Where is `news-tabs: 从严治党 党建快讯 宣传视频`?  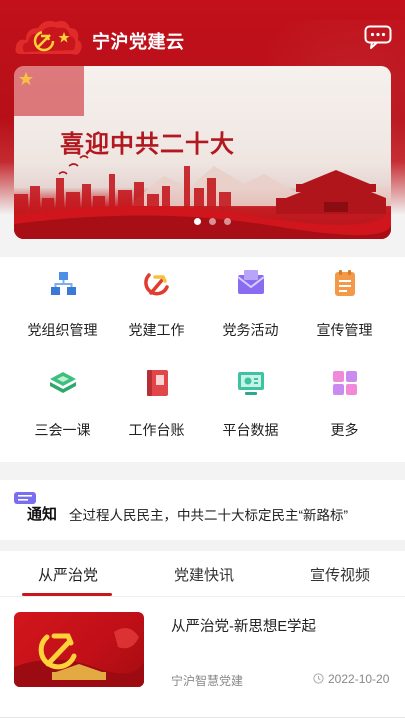 news-tabs: 从严治党 党建快讯 宣传视频 is located at coordinates (202, 574).